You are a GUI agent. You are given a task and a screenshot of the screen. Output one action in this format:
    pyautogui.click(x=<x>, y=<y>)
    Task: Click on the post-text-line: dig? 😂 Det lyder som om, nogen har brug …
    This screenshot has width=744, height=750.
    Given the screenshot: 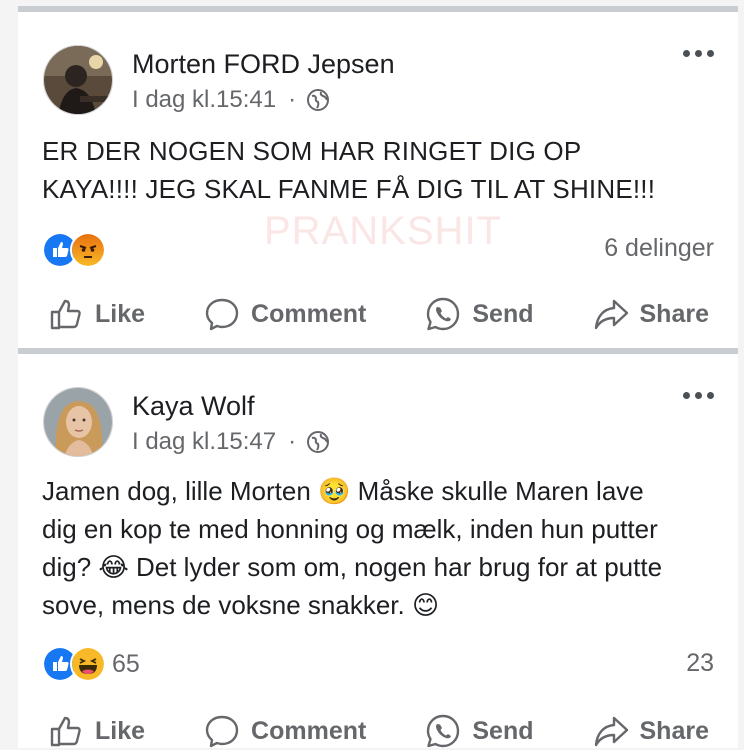 What is the action you would take?
    pyautogui.click(x=352, y=567)
    